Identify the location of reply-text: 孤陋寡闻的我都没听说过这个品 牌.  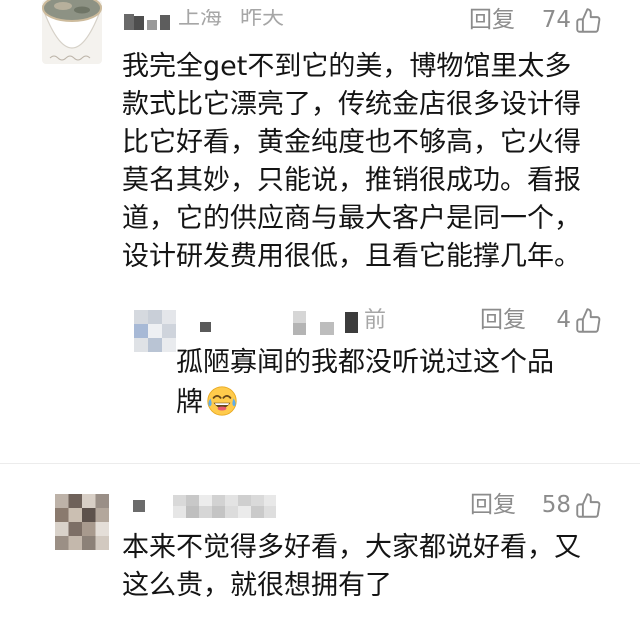
(365, 383).